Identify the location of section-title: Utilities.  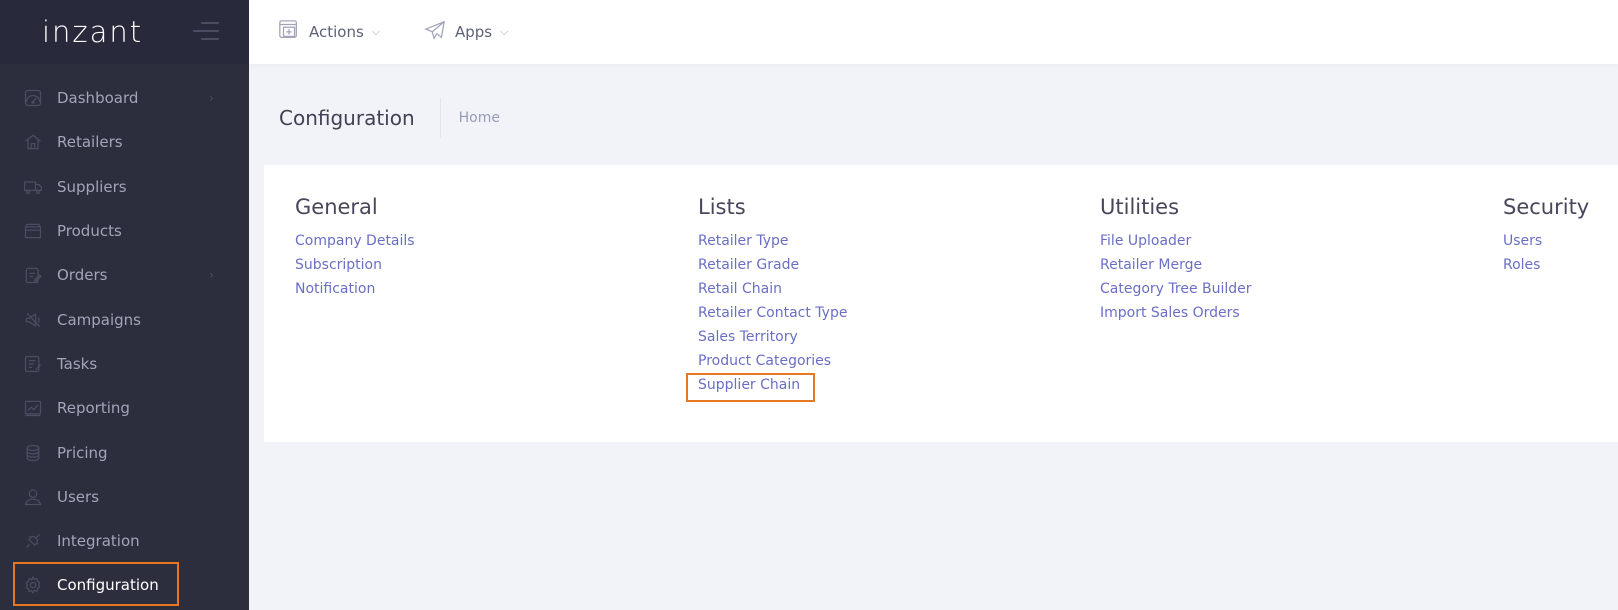
(1140, 207).